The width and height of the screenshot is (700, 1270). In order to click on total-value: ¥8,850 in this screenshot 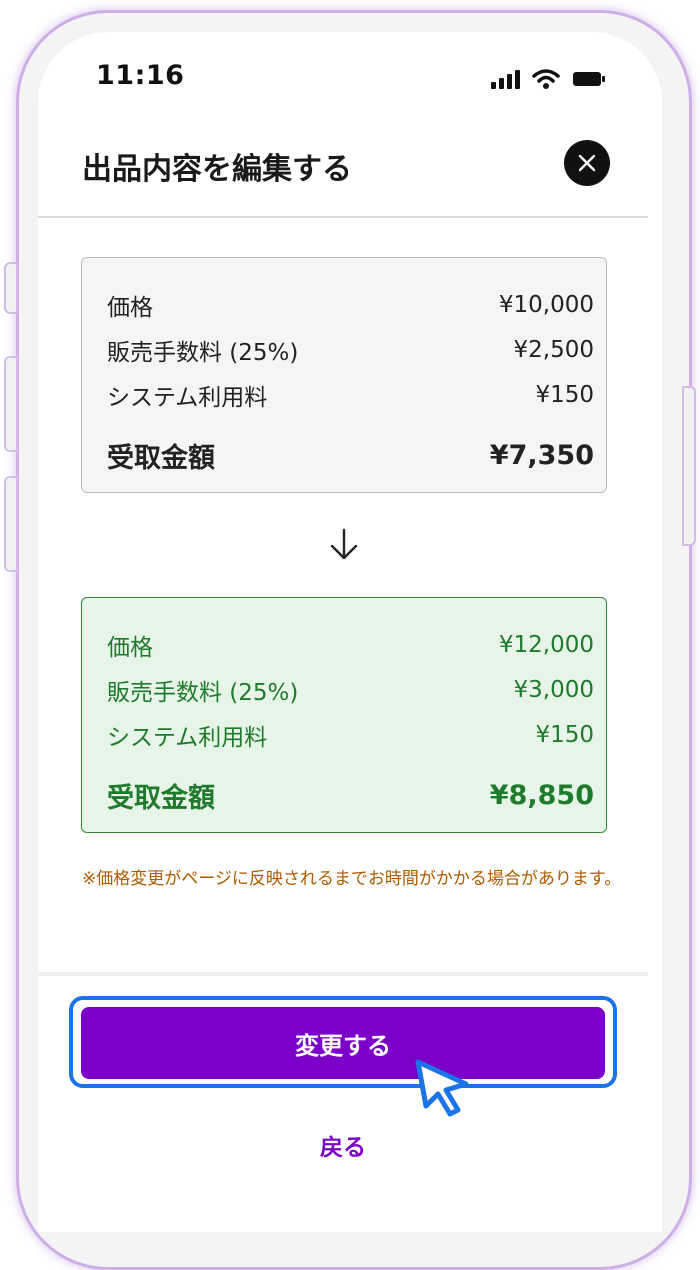, I will do `click(541, 795)`.